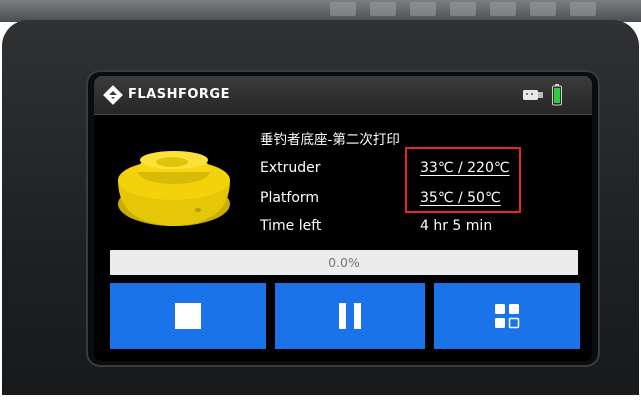  I want to click on progress-bar: 0.0%, so click(344, 262).